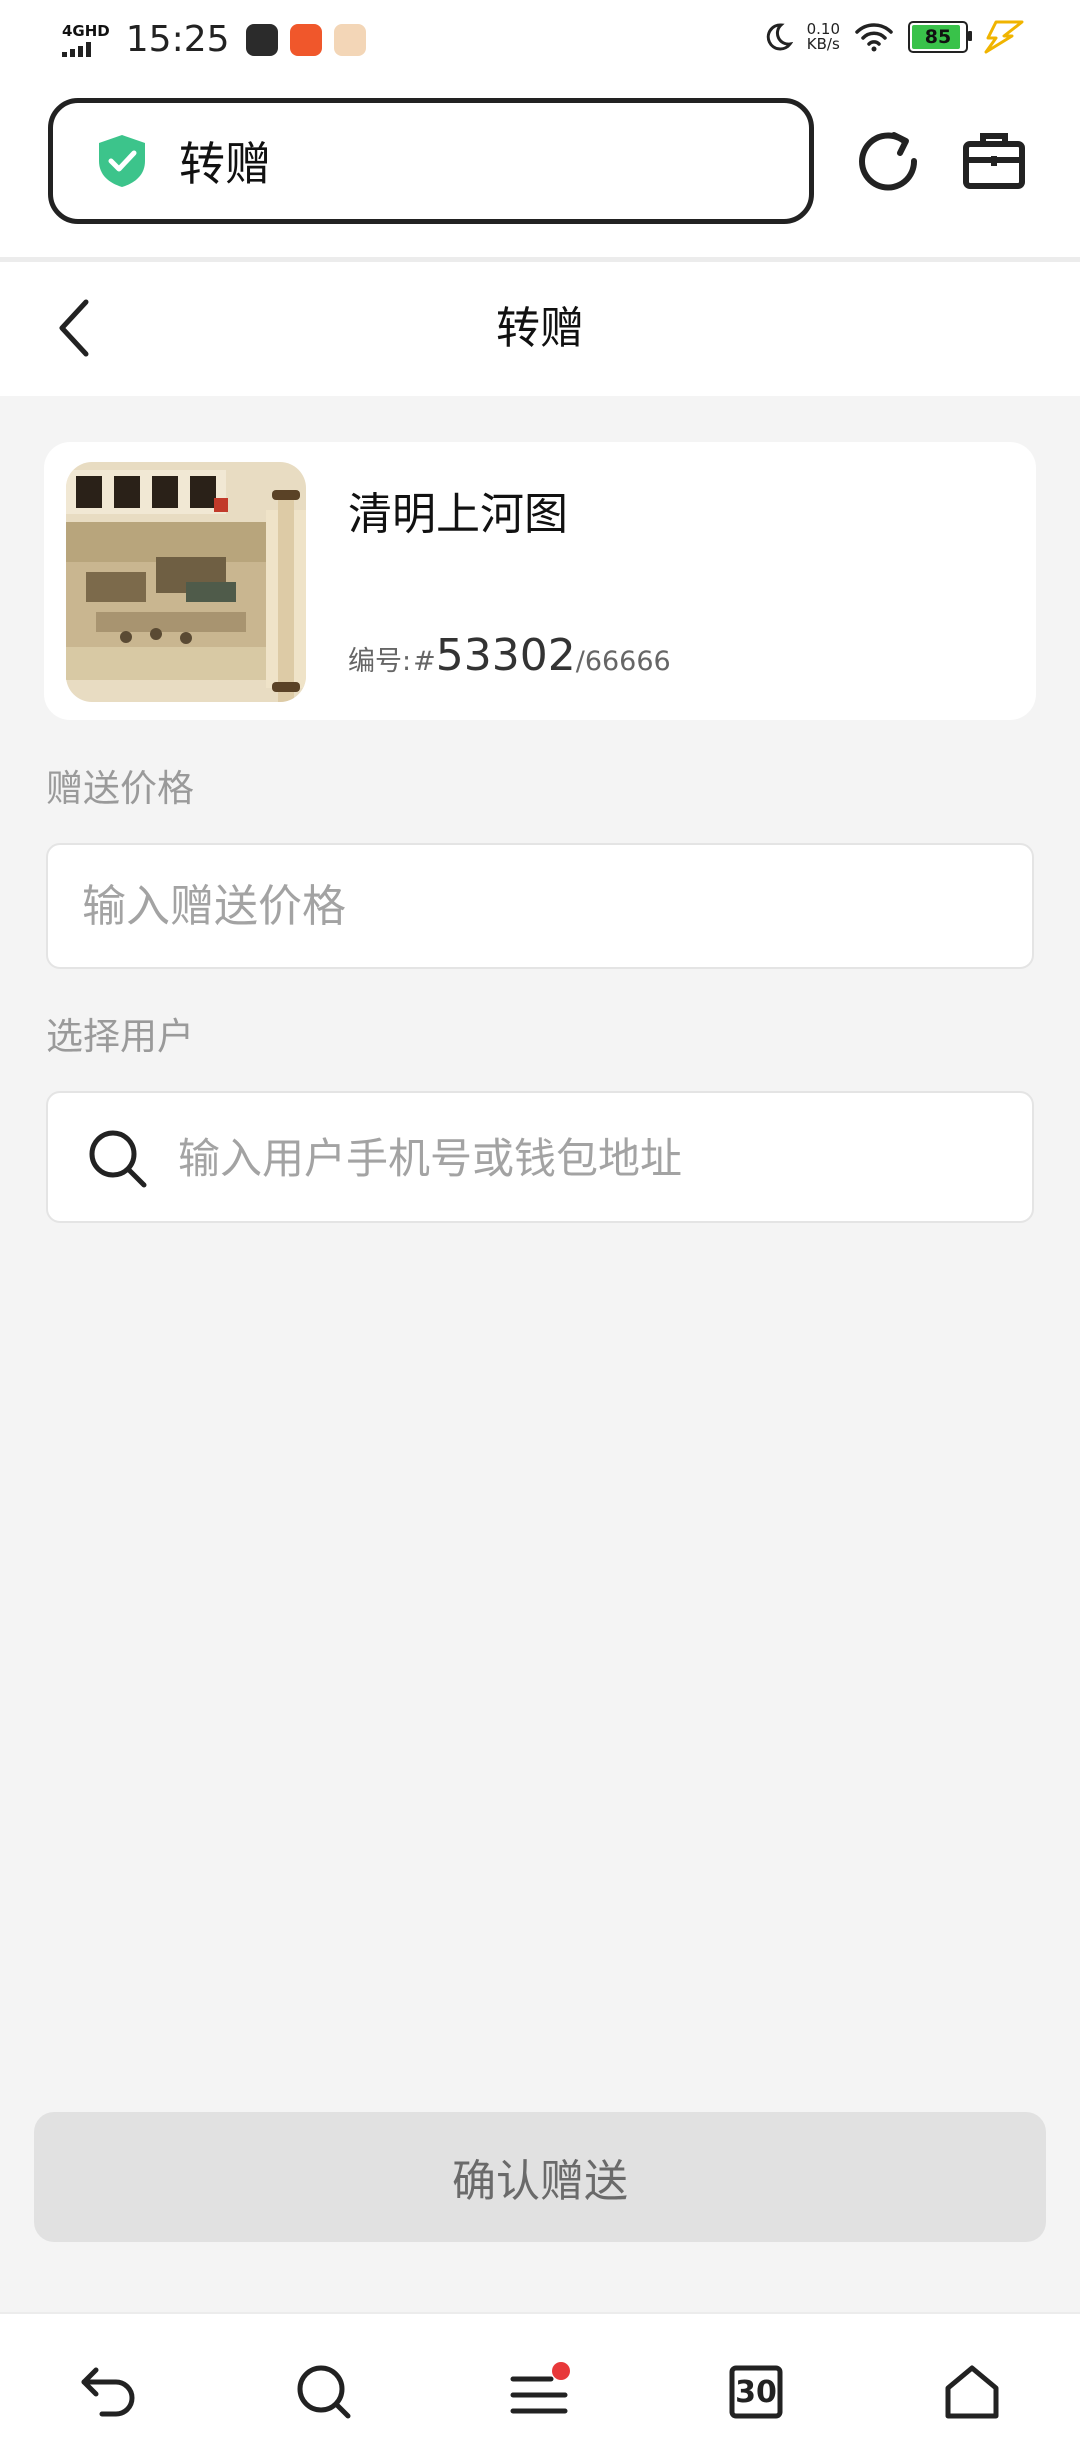 Image resolution: width=1080 pixels, height=2460 pixels. Describe the element at coordinates (424, 661) in the screenshot. I see `serial-prefix: #` at that location.